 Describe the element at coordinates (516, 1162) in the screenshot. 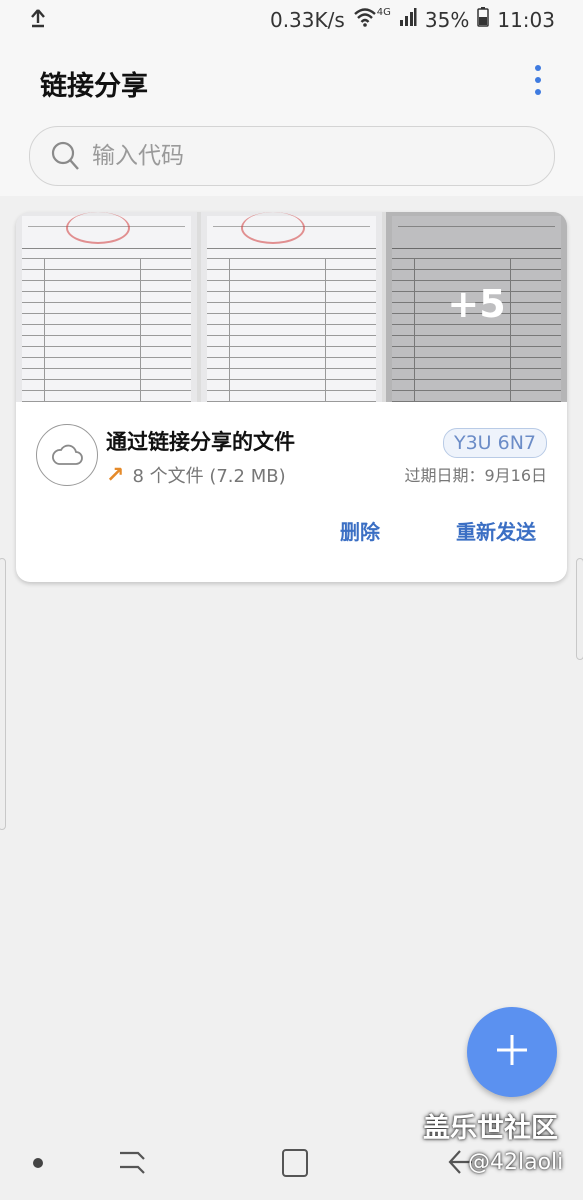

I see `watermark-user: @42laoli` at that location.